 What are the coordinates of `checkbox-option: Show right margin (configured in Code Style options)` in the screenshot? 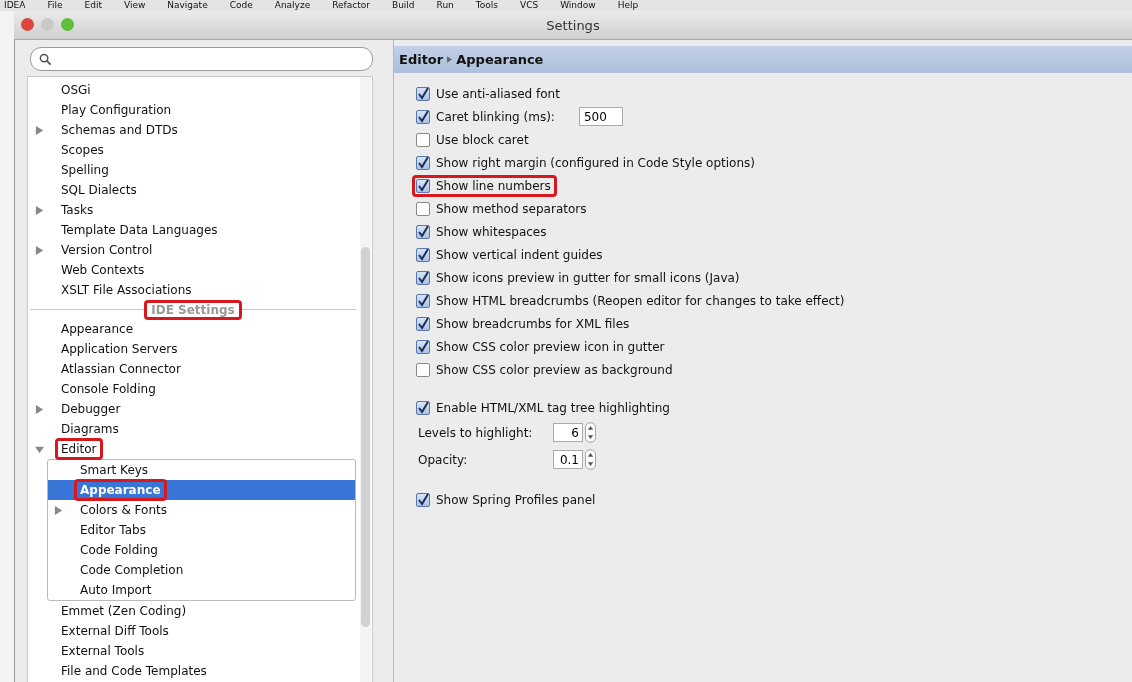 It's located at (586, 162).